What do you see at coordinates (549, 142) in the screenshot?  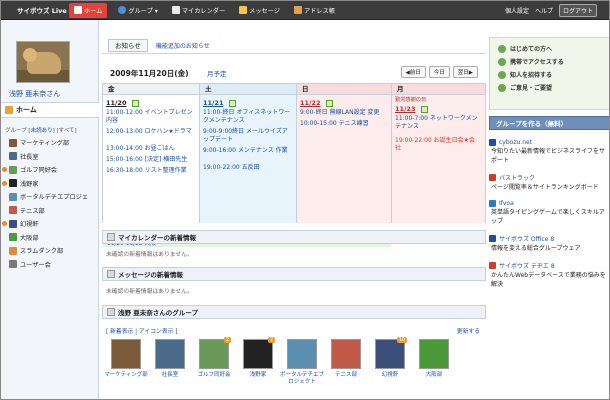 I see `ad-title: cybozu.net` at bounding box center [549, 142].